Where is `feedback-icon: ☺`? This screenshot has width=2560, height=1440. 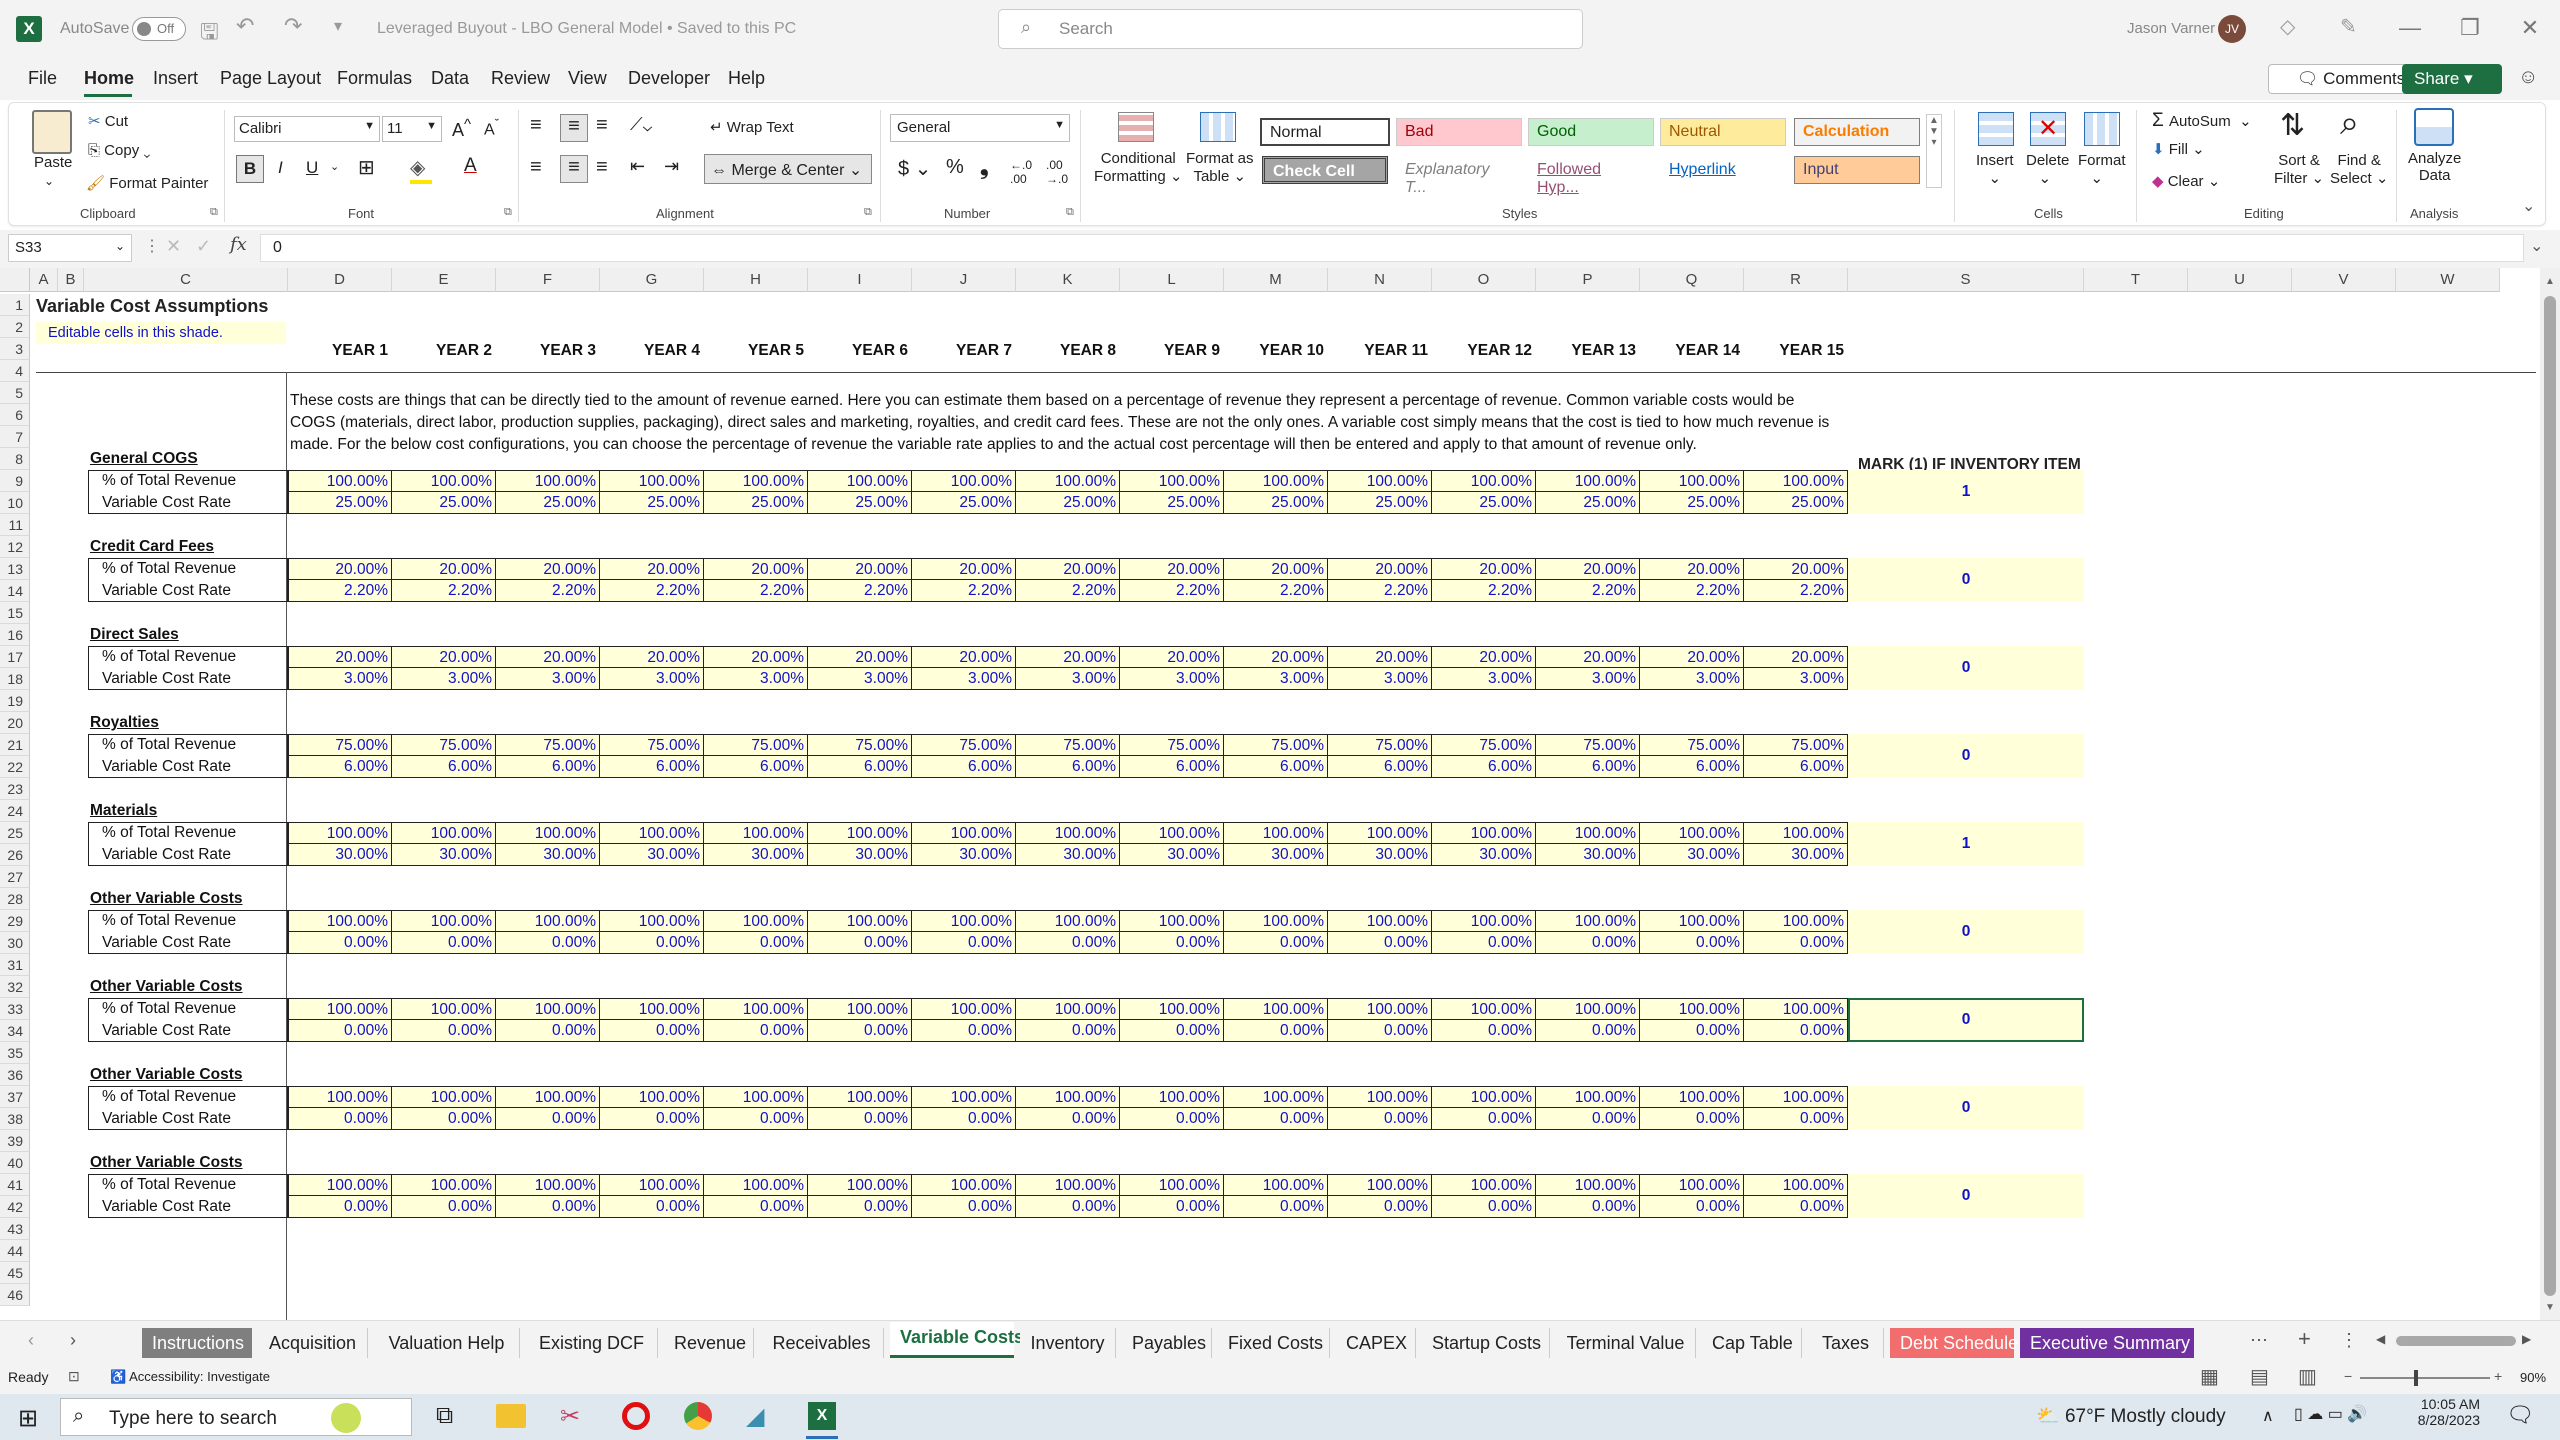 feedback-icon: ☺ is located at coordinates (2528, 77).